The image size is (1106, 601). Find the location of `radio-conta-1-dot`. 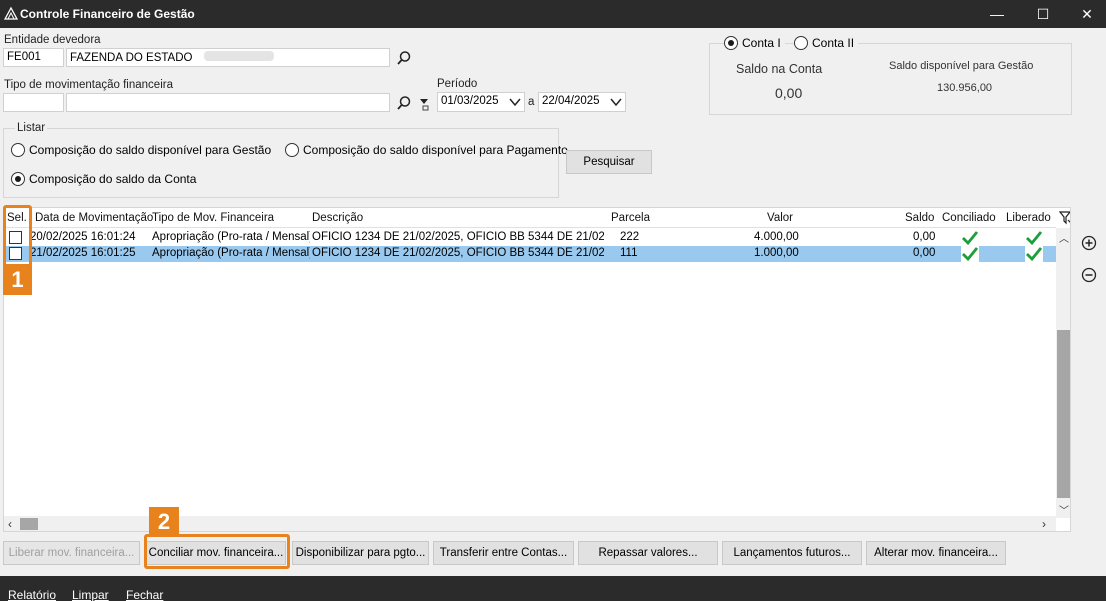

radio-conta-1-dot is located at coordinates (731, 43).